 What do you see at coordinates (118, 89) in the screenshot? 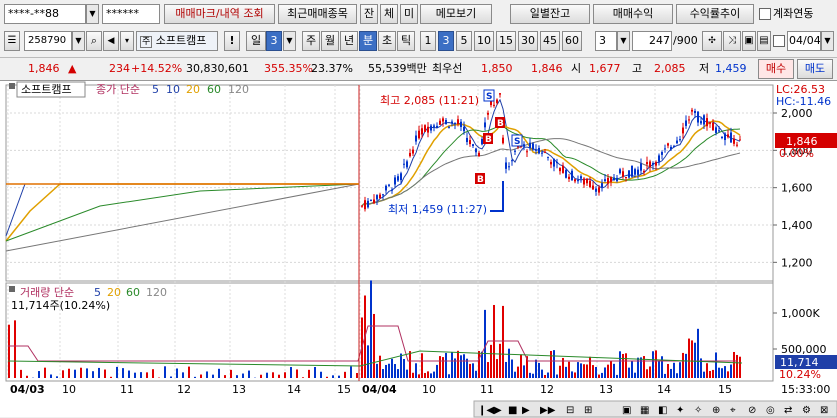
I see `legend-ma-label: 종가 단순` at bounding box center [118, 89].